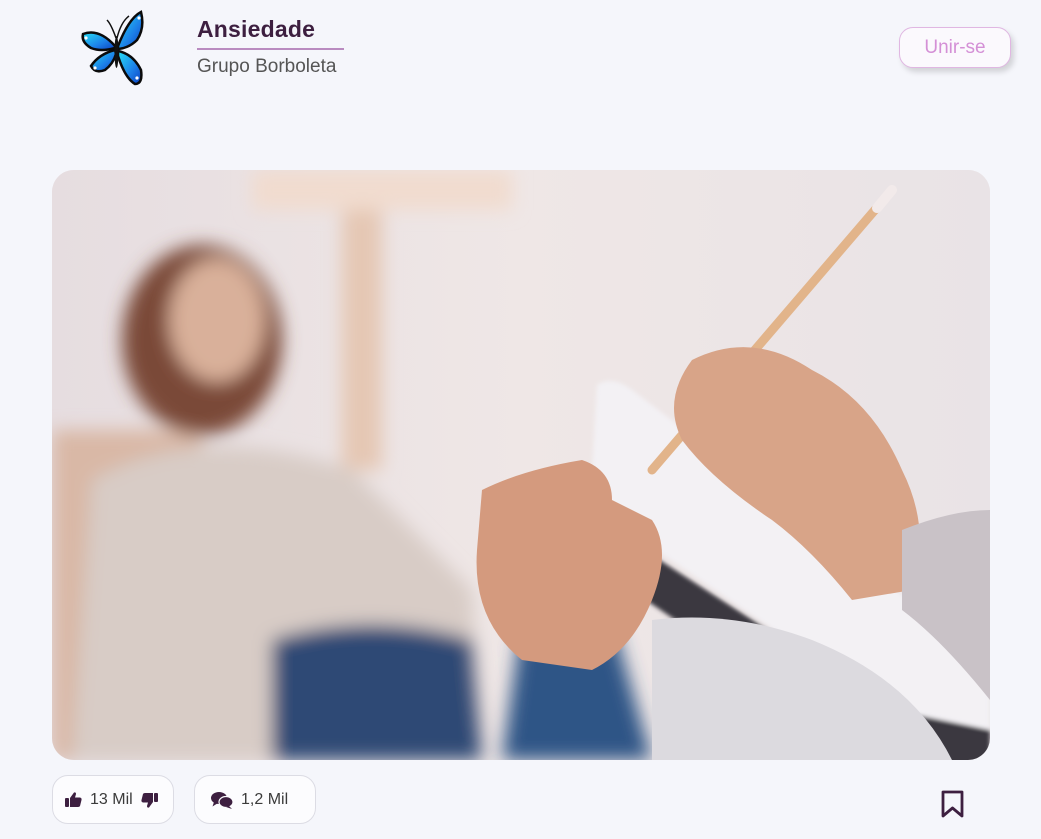 Image resolution: width=1041 pixels, height=839 pixels. What do you see at coordinates (112, 48) in the screenshot?
I see `butterfly-logo-icon` at bounding box center [112, 48].